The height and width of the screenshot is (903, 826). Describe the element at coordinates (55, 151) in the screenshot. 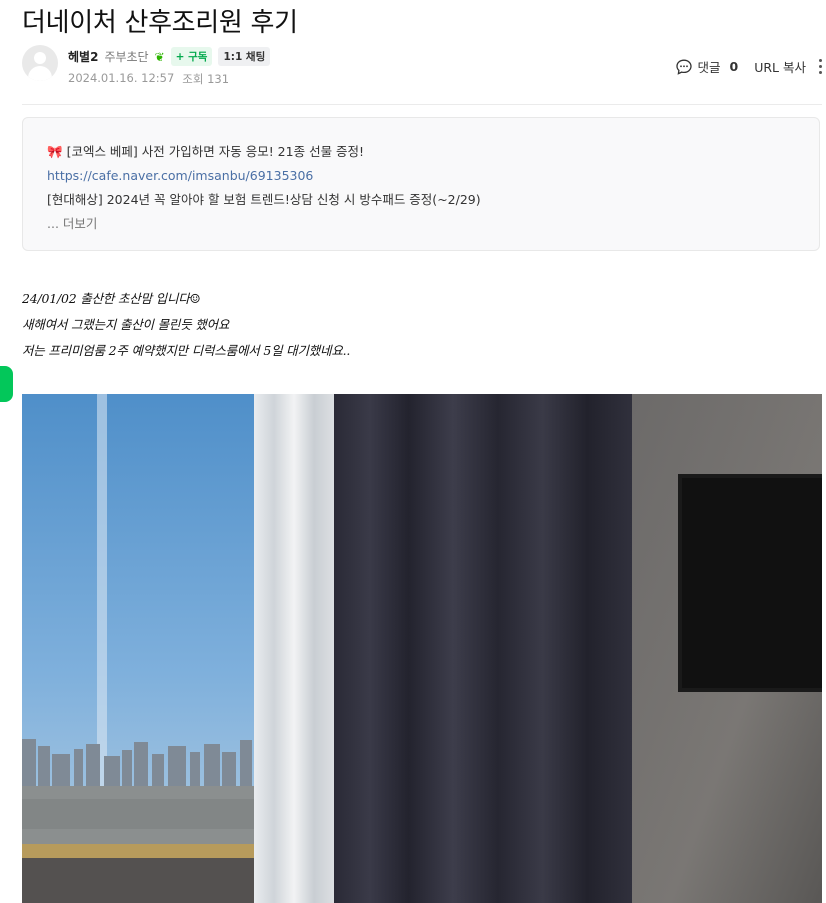

I see `ribbon-bow-icon: 🎀` at that location.